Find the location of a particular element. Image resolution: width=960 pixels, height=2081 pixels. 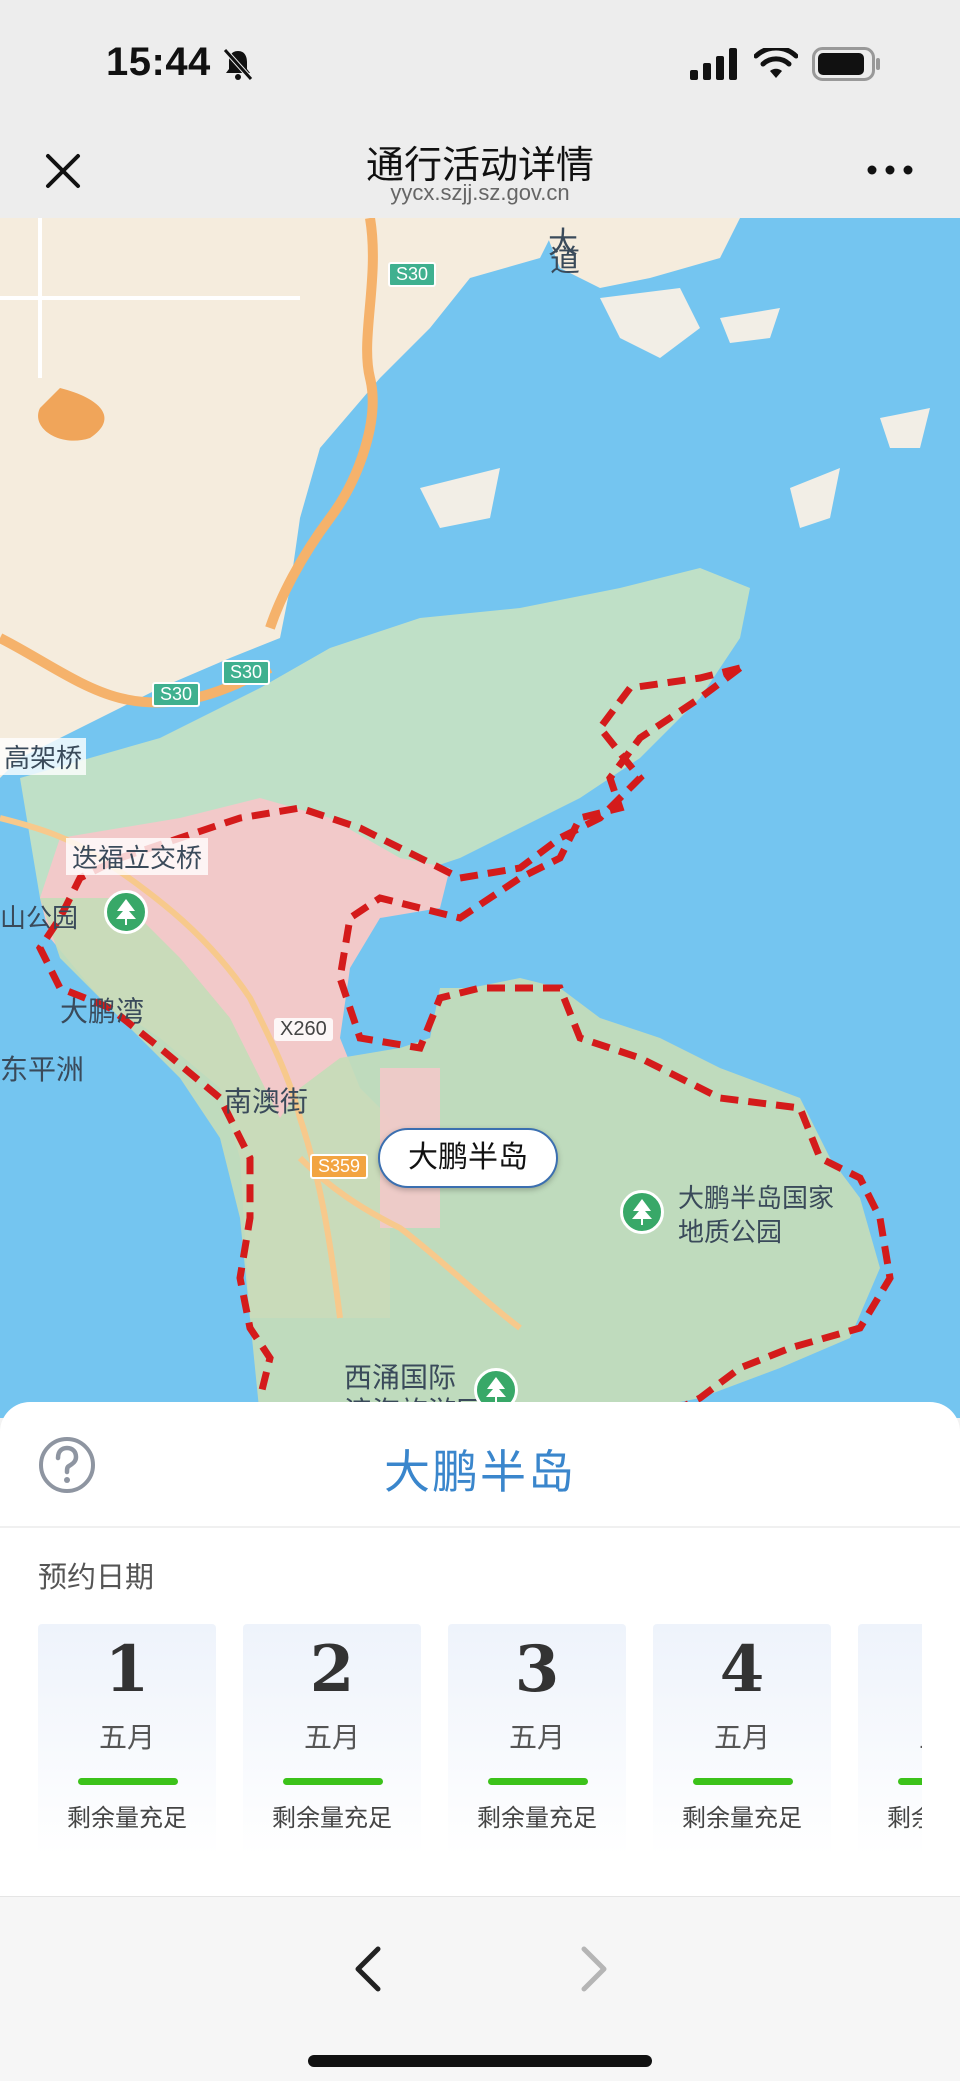

date-card: 5 五月 剩余量充足 is located at coordinates (890, 1740).